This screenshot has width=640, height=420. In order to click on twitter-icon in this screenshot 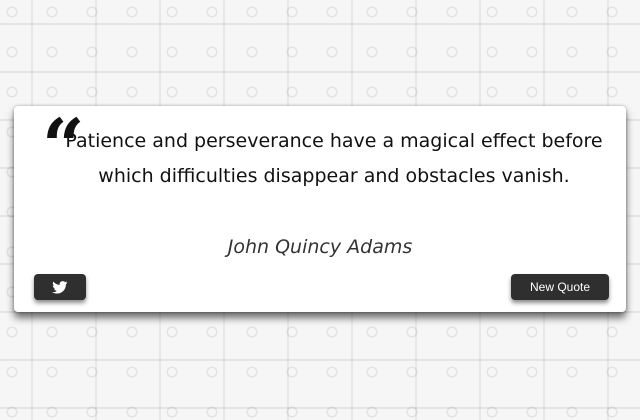, I will do `click(60, 287)`.